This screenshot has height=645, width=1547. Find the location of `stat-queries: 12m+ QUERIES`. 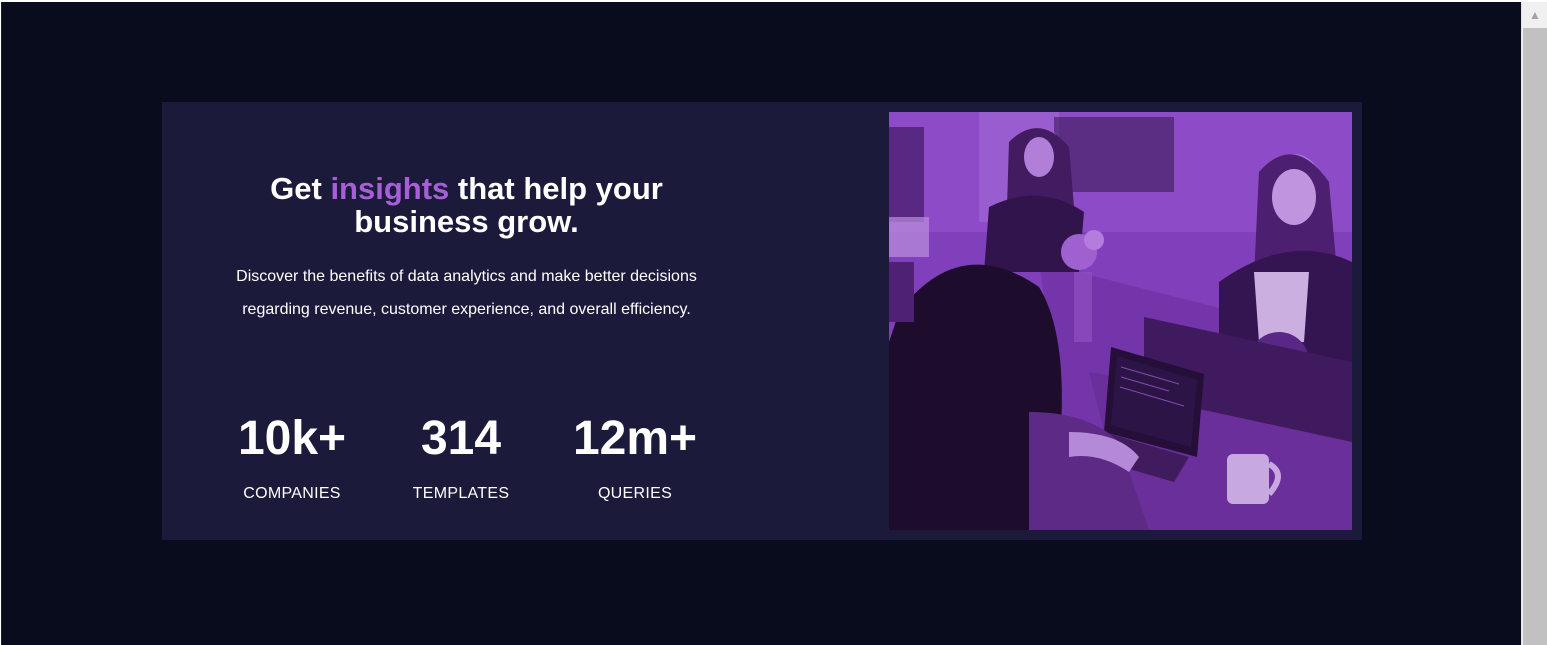

stat-queries: 12m+ QUERIES is located at coordinates (635, 458).